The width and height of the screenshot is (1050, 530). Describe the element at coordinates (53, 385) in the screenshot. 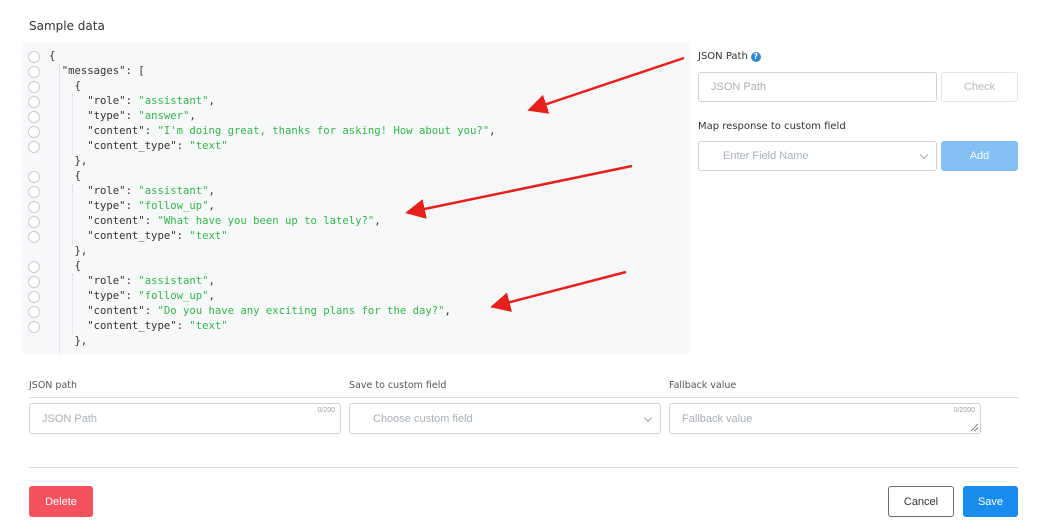

I see `json-path-field-label: JSON path` at that location.